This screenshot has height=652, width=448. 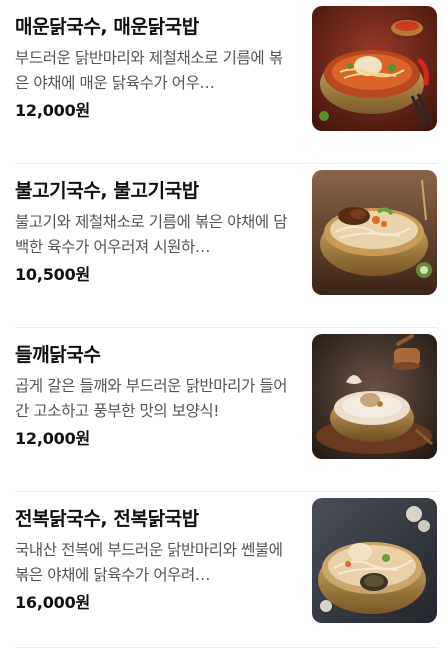 What do you see at coordinates (53, 274) in the screenshot?
I see `menu-item-price: 10,500원` at bounding box center [53, 274].